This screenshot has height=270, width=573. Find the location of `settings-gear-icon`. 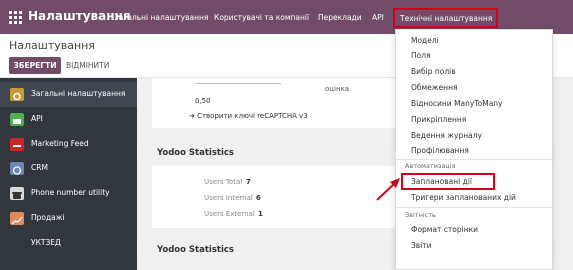

settings-gear-icon is located at coordinates (17, 94).